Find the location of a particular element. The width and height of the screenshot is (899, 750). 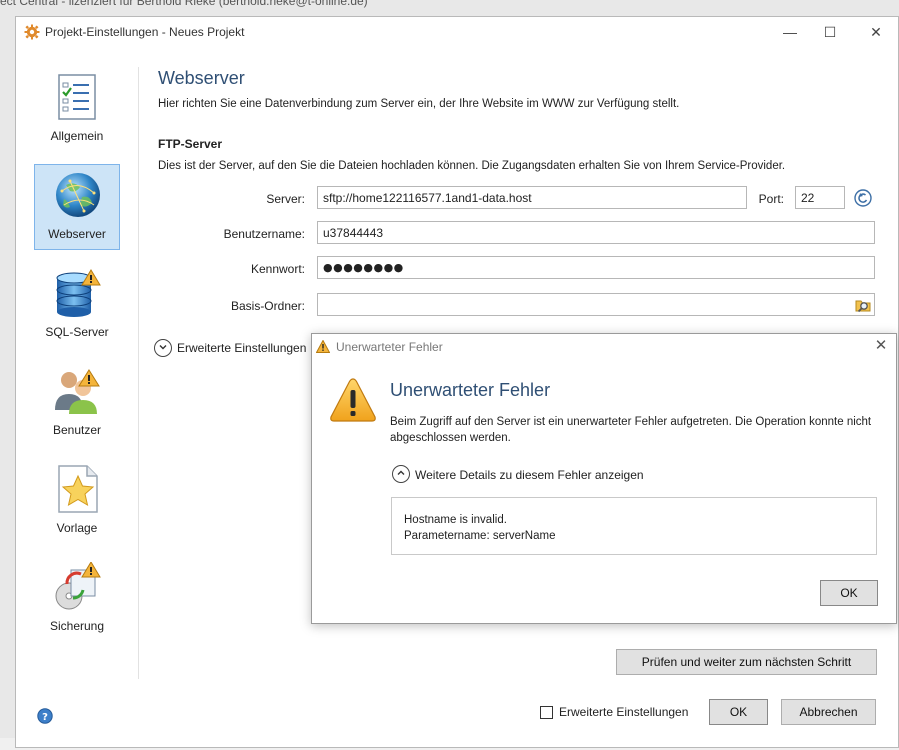

details-toggle is located at coordinates (401, 474).